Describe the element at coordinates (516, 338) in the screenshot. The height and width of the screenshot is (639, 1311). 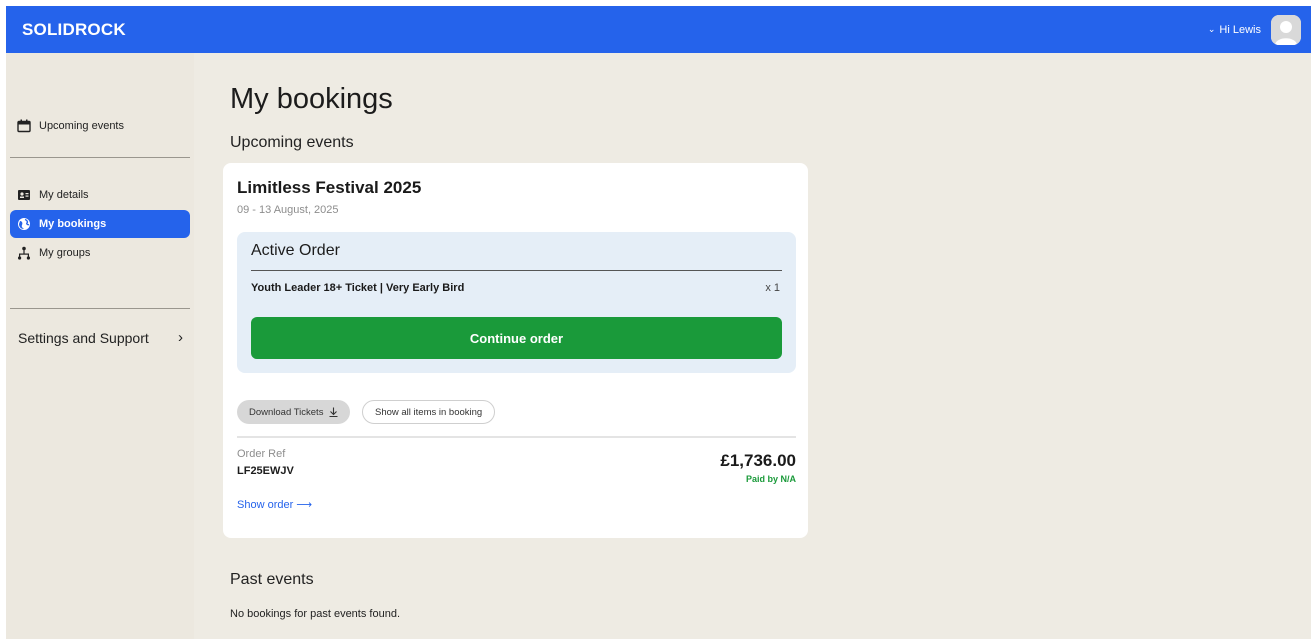
I see `continue-order-button: Continue order` at that location.